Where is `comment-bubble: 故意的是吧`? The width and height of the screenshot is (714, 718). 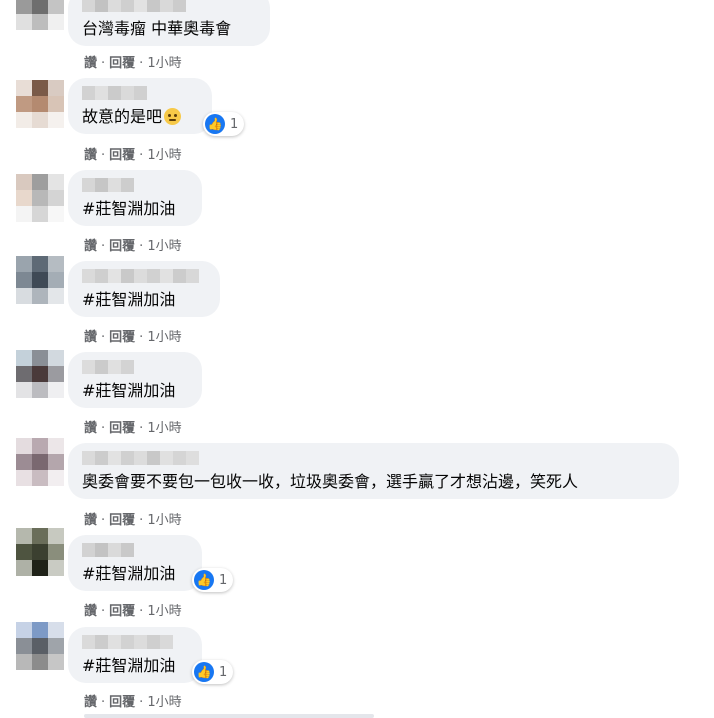
comment-bubble: 故意的是吧 is located at coordinates (140, 106).